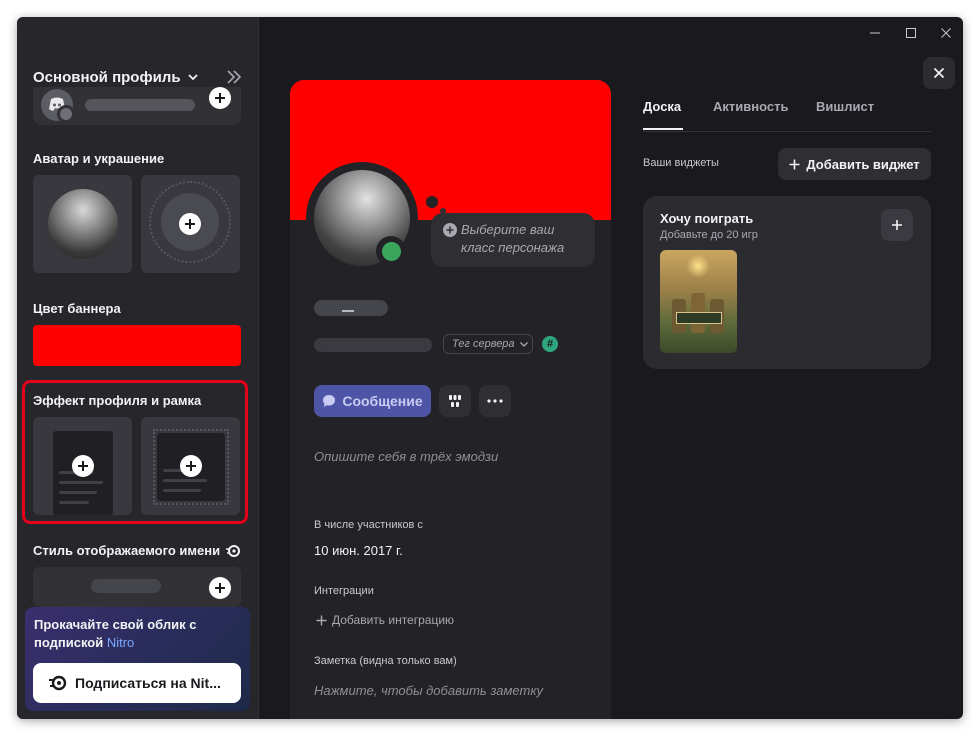  I want to click on hash-badge: #, so click(550, 344).